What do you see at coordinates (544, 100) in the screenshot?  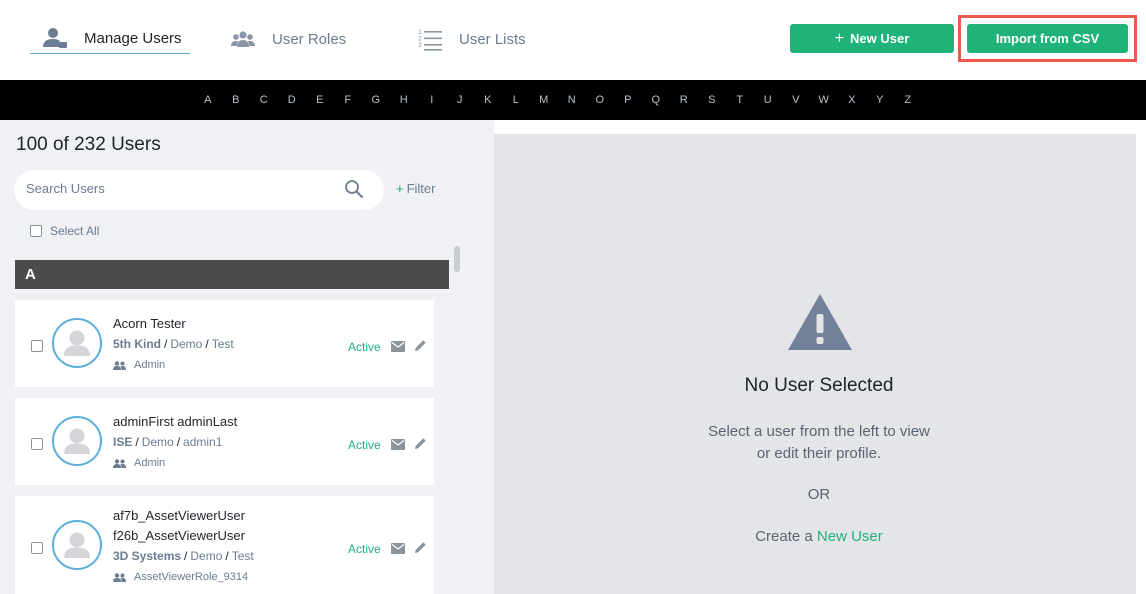 I see `alphabet-letter: M` at bounding box center [544, 100].